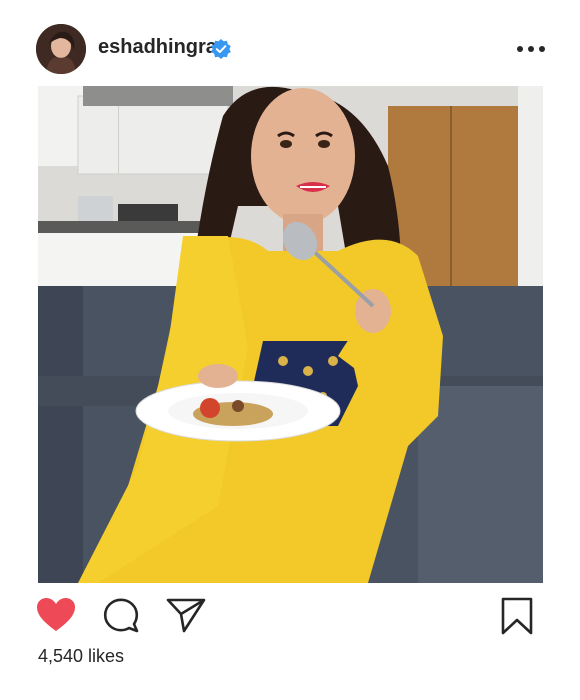 The width and height of the screenshot is (580, 700). What do you see at coordinates (81, 656) in the screenshot?
I see `likes-count: 4,540 likes` at bounding box center [81, 656].